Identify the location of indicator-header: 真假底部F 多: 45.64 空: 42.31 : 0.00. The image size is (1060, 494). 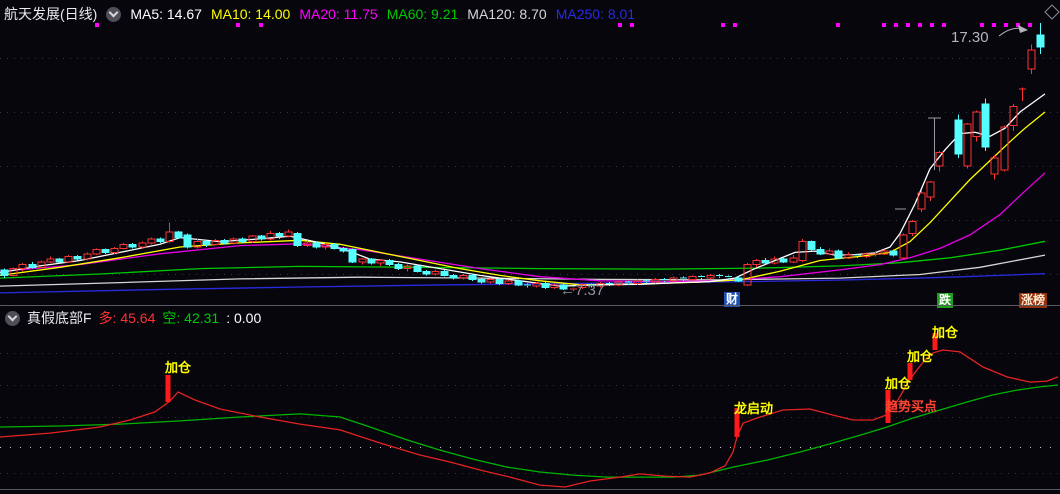
(133, 318).